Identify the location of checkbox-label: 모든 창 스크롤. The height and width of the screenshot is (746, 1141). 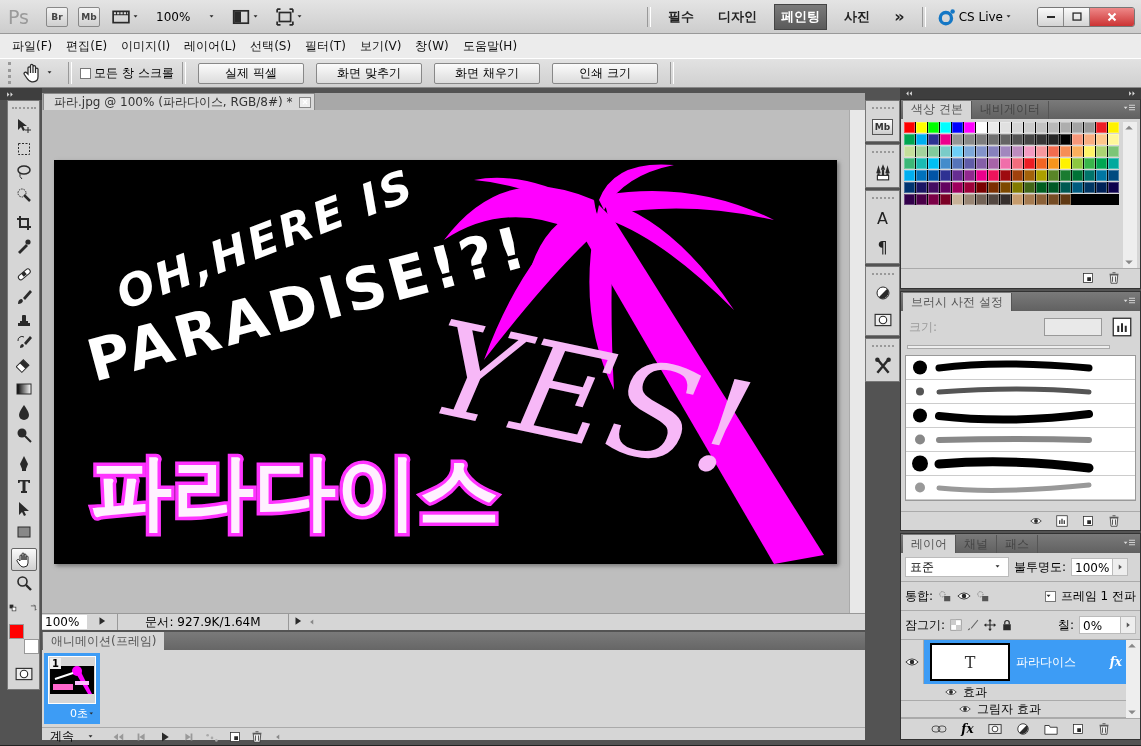
(134, 73).